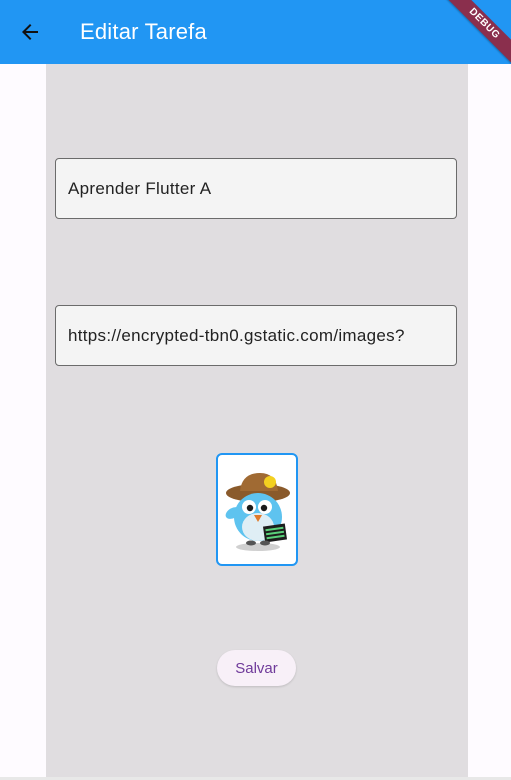  I want to click on back-button, so click(30, 32).